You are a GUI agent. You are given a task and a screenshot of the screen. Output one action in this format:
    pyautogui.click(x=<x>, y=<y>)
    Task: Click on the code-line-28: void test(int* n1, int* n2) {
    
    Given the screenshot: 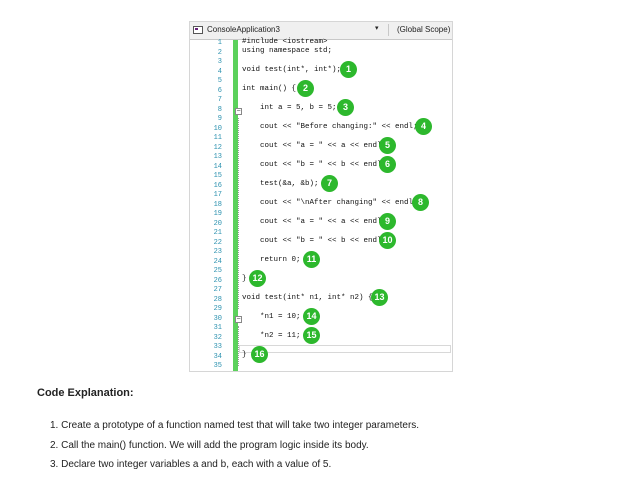 What is the action you would take?
    pyautogui.click(x=307, y=298)
    